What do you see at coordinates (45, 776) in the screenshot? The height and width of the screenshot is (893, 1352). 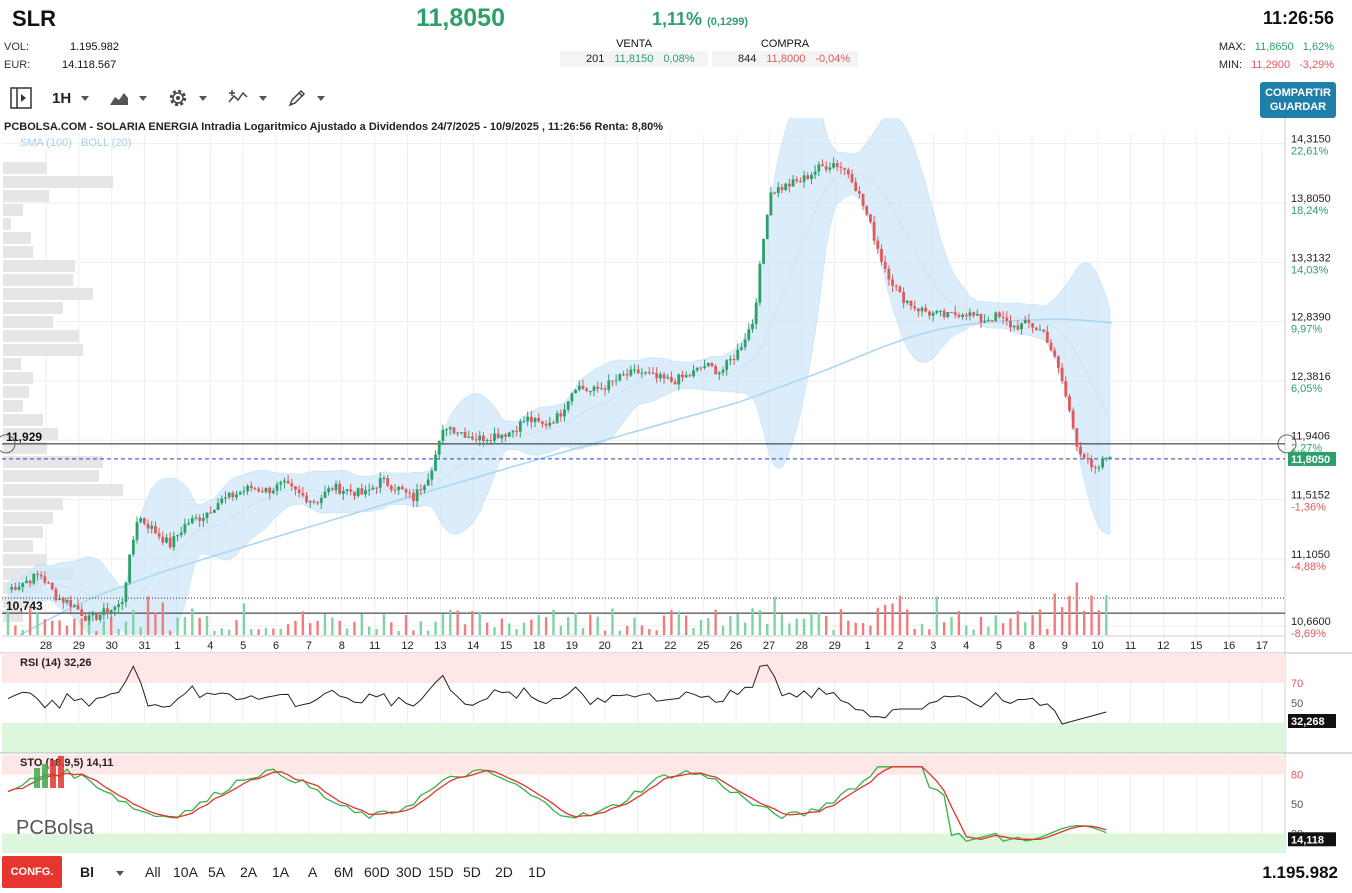 I see `watermark-logo-bar` at bounding box center [45, 776].